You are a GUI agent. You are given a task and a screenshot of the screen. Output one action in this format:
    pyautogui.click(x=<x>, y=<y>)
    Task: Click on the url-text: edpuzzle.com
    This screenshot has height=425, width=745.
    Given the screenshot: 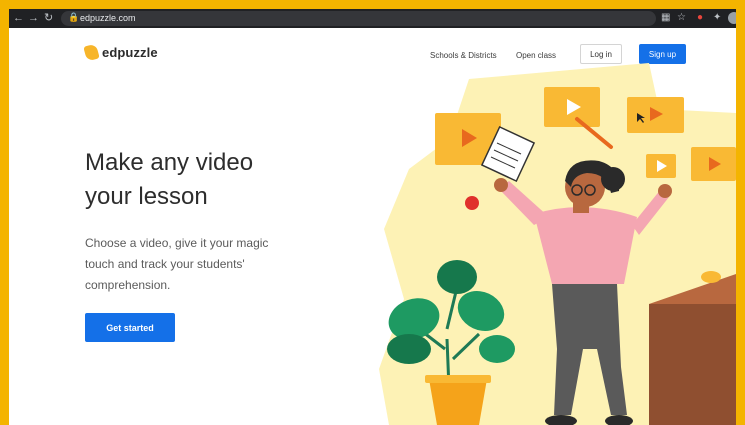 What is the action you would take?
    pyautogui.click(x=108, y=18)
    